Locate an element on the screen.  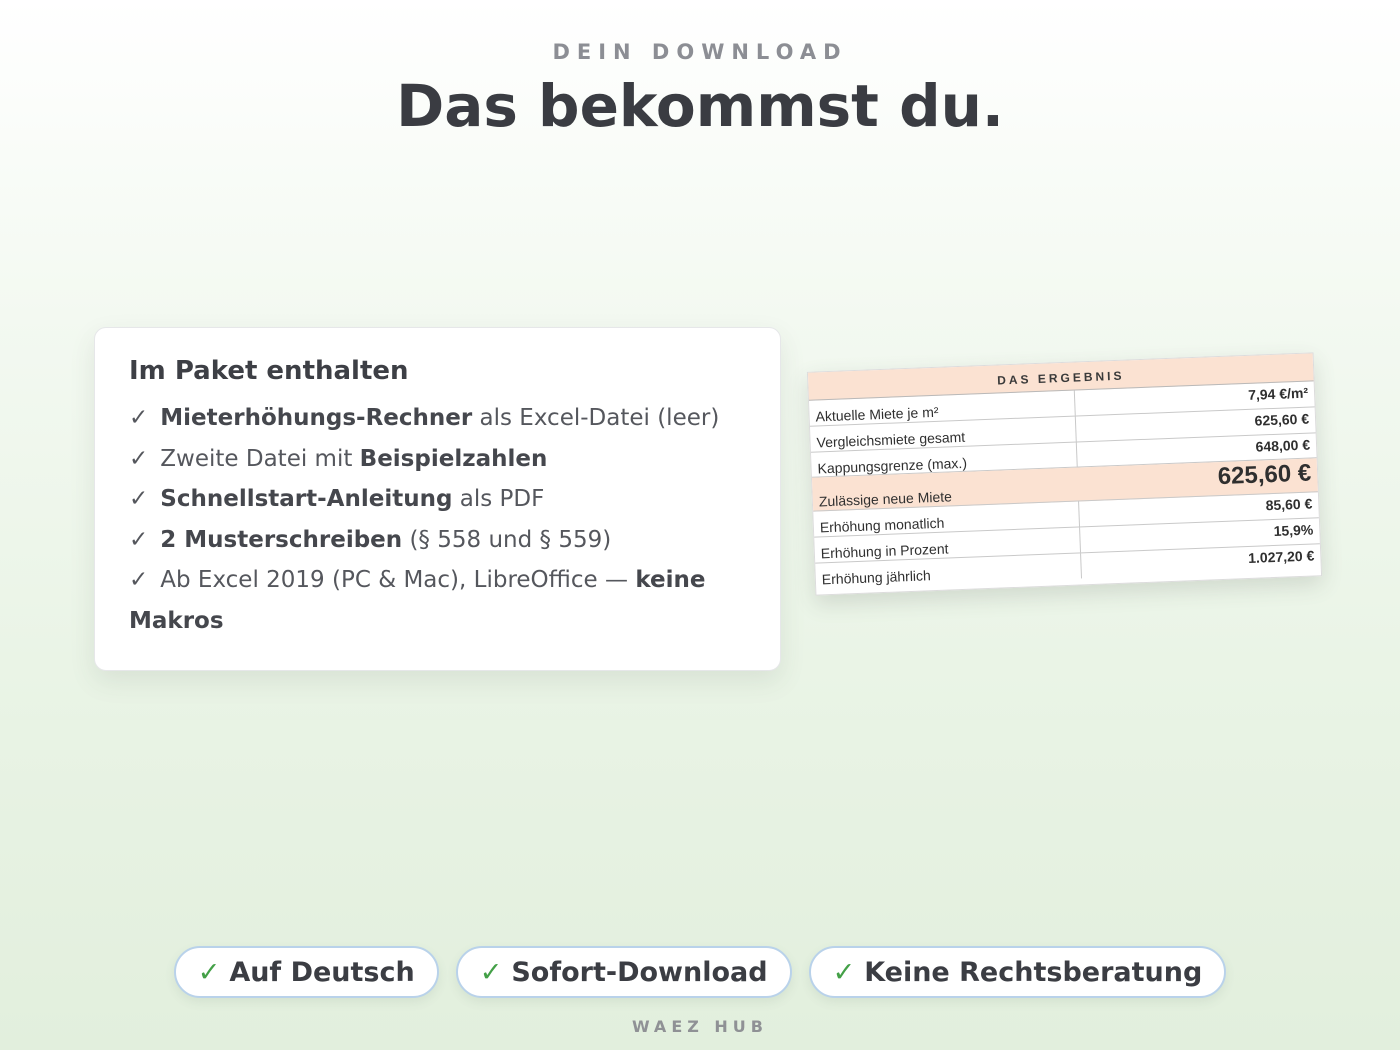
page-title: Das bekommst du. is located at coordinates (700, 106).